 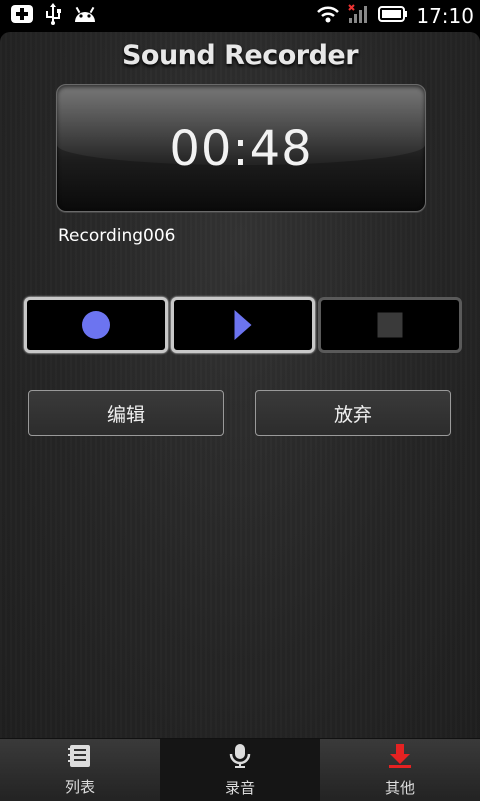 What do you see at coordinates (445, 16) in the screenshot?
I see `clock-time: 17:10` at bounding box center [445, 16].